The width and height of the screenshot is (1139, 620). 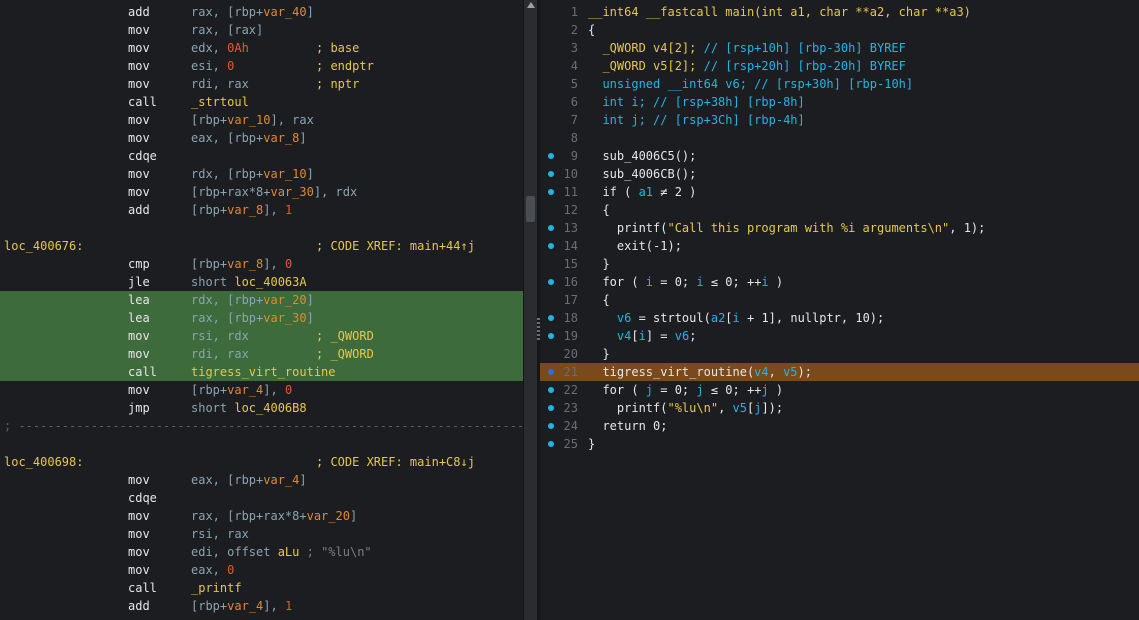 I want to click on asm-line: loc_400698: ; CODE XREF: main+C8↓j, so click(x=261, y=462).